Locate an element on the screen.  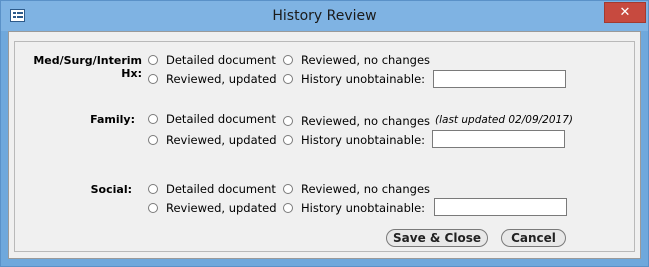
family-reviewed-updated-radio: Reviewed, updated is located at coordinates (212, 140).